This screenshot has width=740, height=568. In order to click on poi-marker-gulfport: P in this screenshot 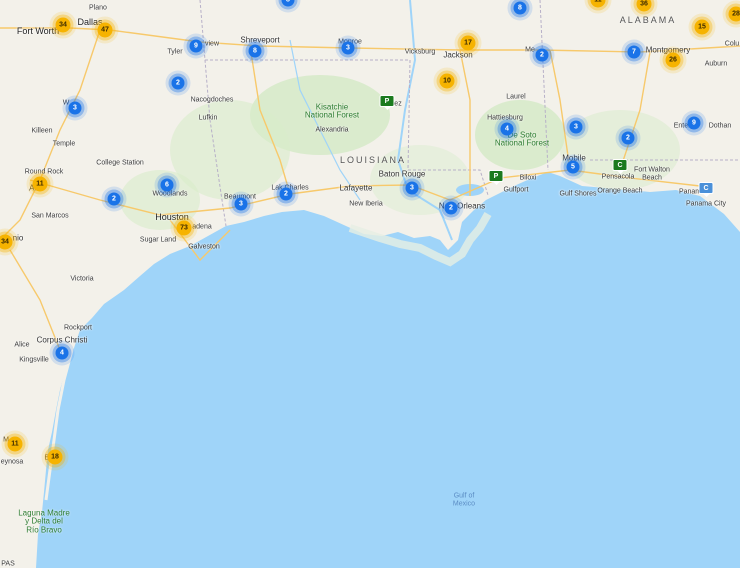, I will do `click(496, 176)`.